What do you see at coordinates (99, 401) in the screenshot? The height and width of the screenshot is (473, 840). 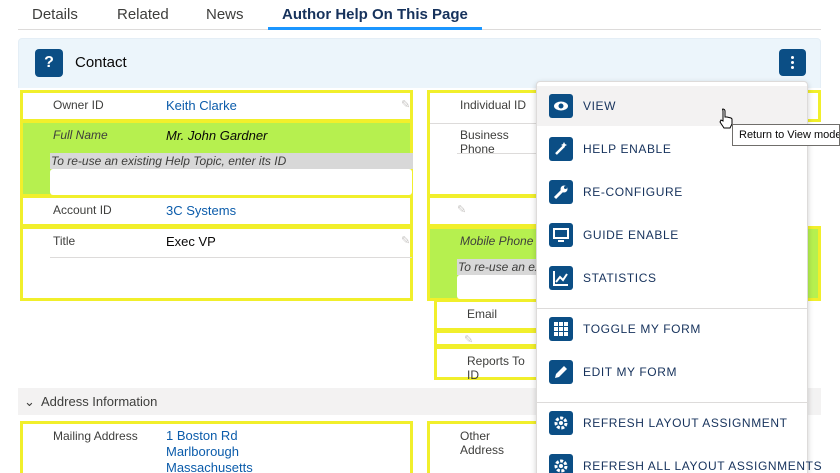 I see `section-title: Address Information` at bounding box center [99, 401].